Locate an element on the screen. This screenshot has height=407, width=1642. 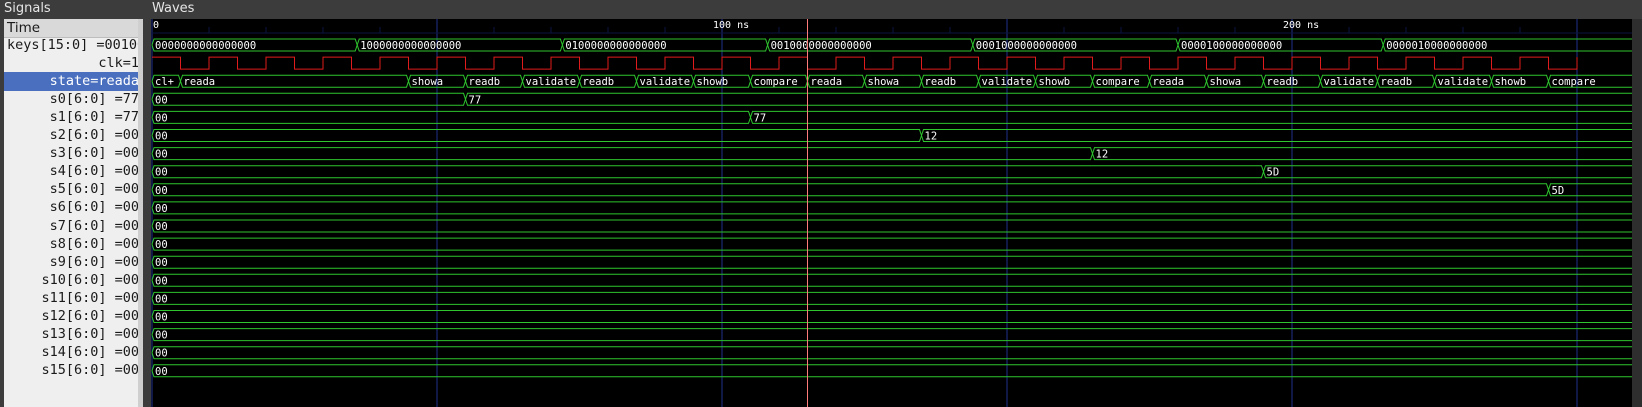
signal-row: s8[6:0] =00 is located at coordinates (73, 244).